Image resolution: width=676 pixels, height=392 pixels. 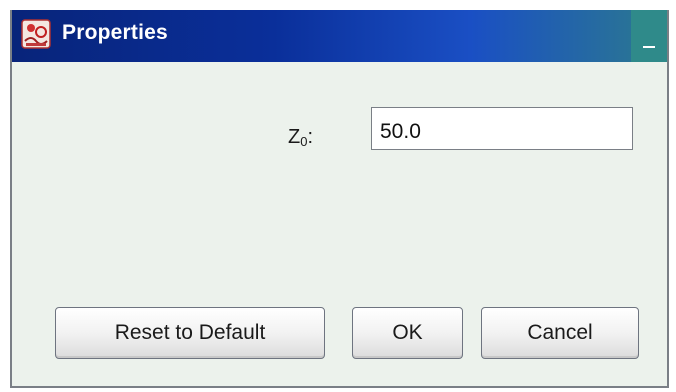 I want to click on ok-button: OK, so click(x=407, y=333).